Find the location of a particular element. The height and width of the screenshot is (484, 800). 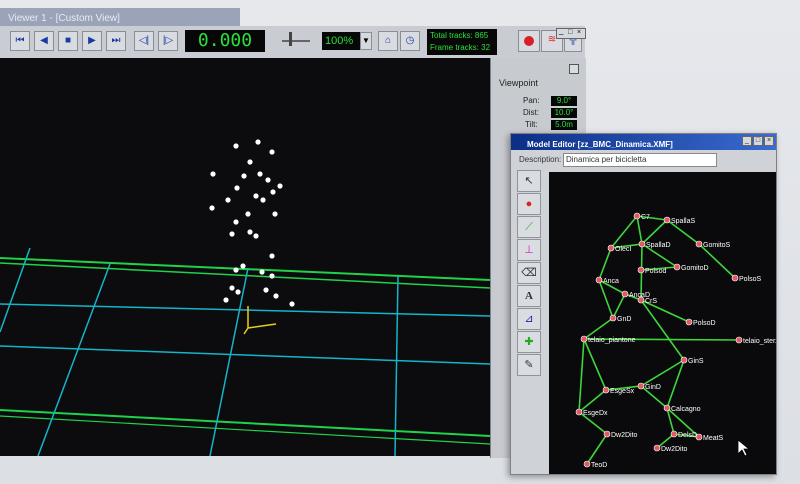

record-button is located at coordinates (529, 41).